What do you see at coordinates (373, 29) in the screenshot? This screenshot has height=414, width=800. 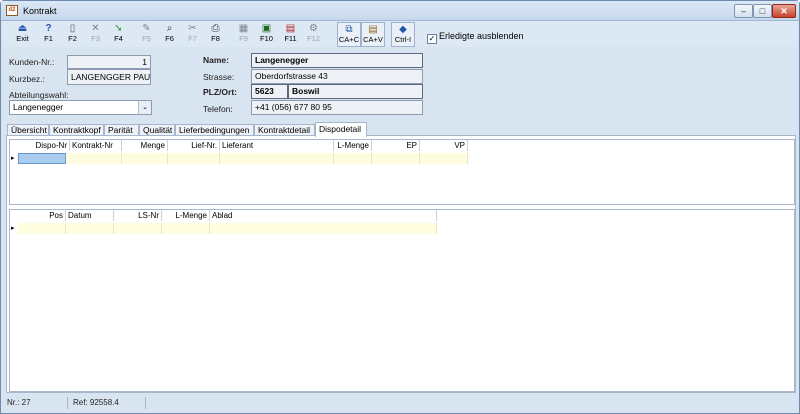 I see `paste-icon: ▤` at bounding box center [373, 29].